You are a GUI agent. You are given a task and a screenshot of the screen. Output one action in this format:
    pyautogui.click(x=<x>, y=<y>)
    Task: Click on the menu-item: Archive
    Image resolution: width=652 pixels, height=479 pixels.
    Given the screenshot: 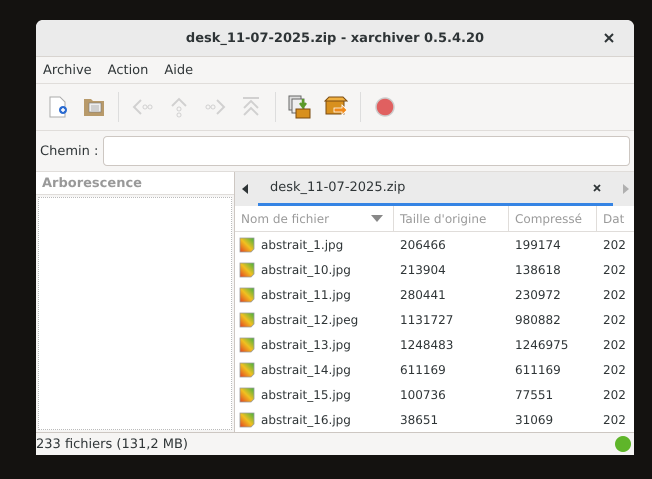 What is the action you would take?
    pyautogui.click(x=67, y=70)
    